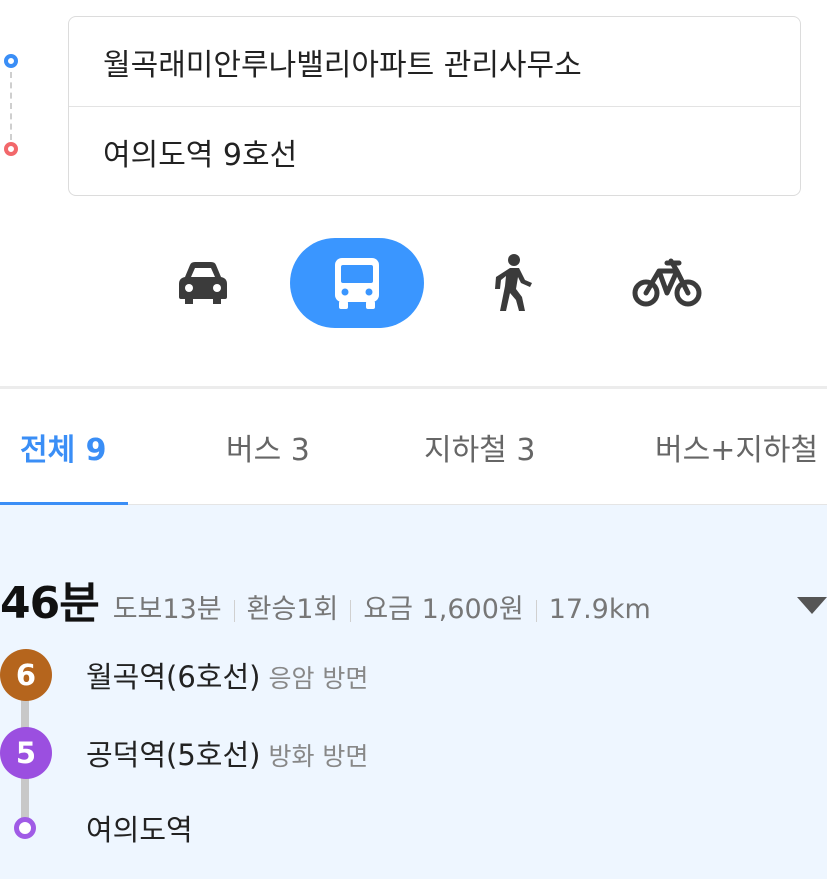 The width and height of the screenshot is (827, 879). What do you see at coordinates (413, 447) in the screenshot?
I see `route-type-tabs: 전체 9 버스 3 지하철 3 버스+지하철` at bounding box center [413, 447].